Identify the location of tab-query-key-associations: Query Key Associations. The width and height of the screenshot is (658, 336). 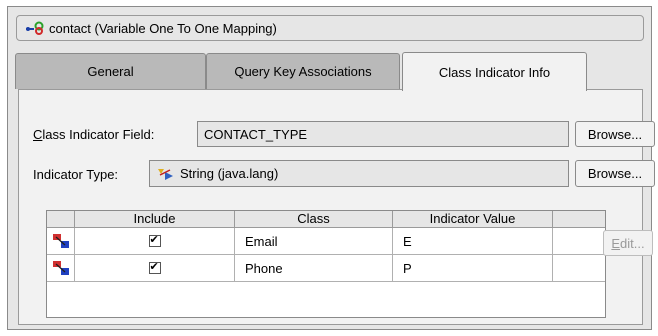
(303, 71).